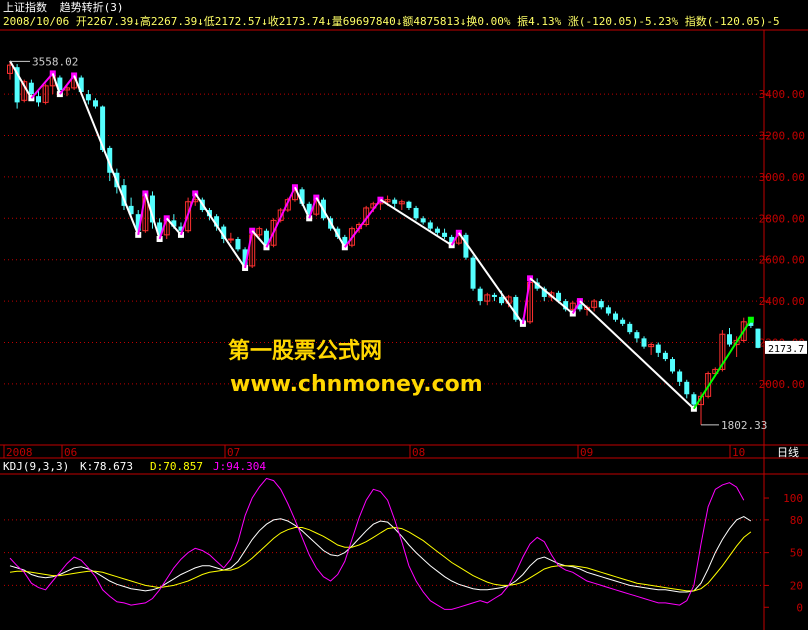 The height and width of the screenshot is (630, 808). What do you see at coordinates (418, 452) in the screenshot?
I see `x-tick-label: 08` at bounding box center [418, 452].